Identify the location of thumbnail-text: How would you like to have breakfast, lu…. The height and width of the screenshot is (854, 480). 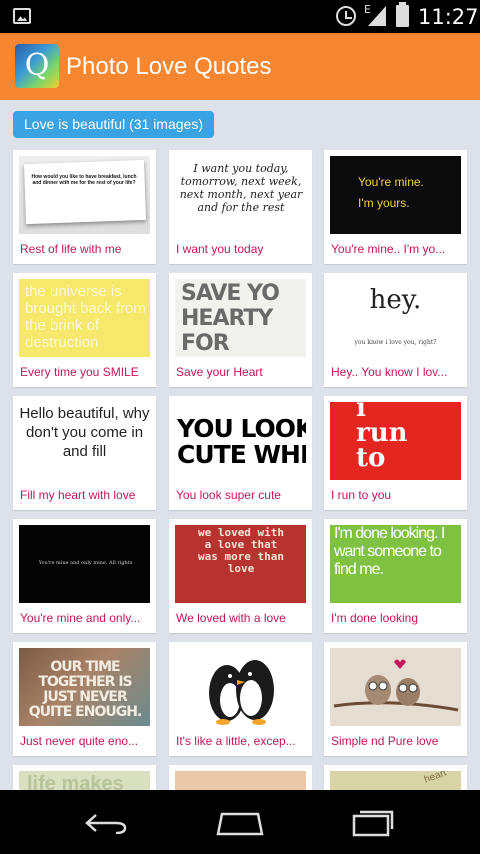
(84, 180).